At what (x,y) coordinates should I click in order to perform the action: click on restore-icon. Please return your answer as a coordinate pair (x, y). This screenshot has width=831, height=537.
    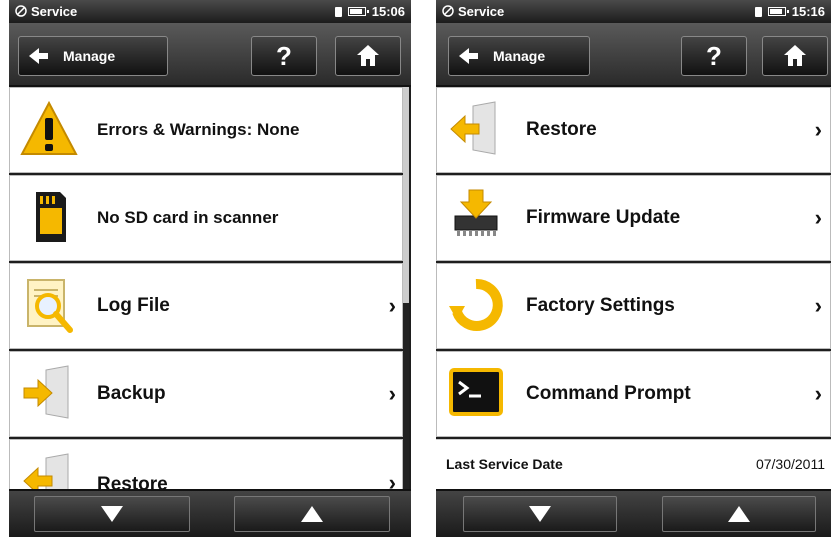
    Looking at the image, I should click on (473, 128).